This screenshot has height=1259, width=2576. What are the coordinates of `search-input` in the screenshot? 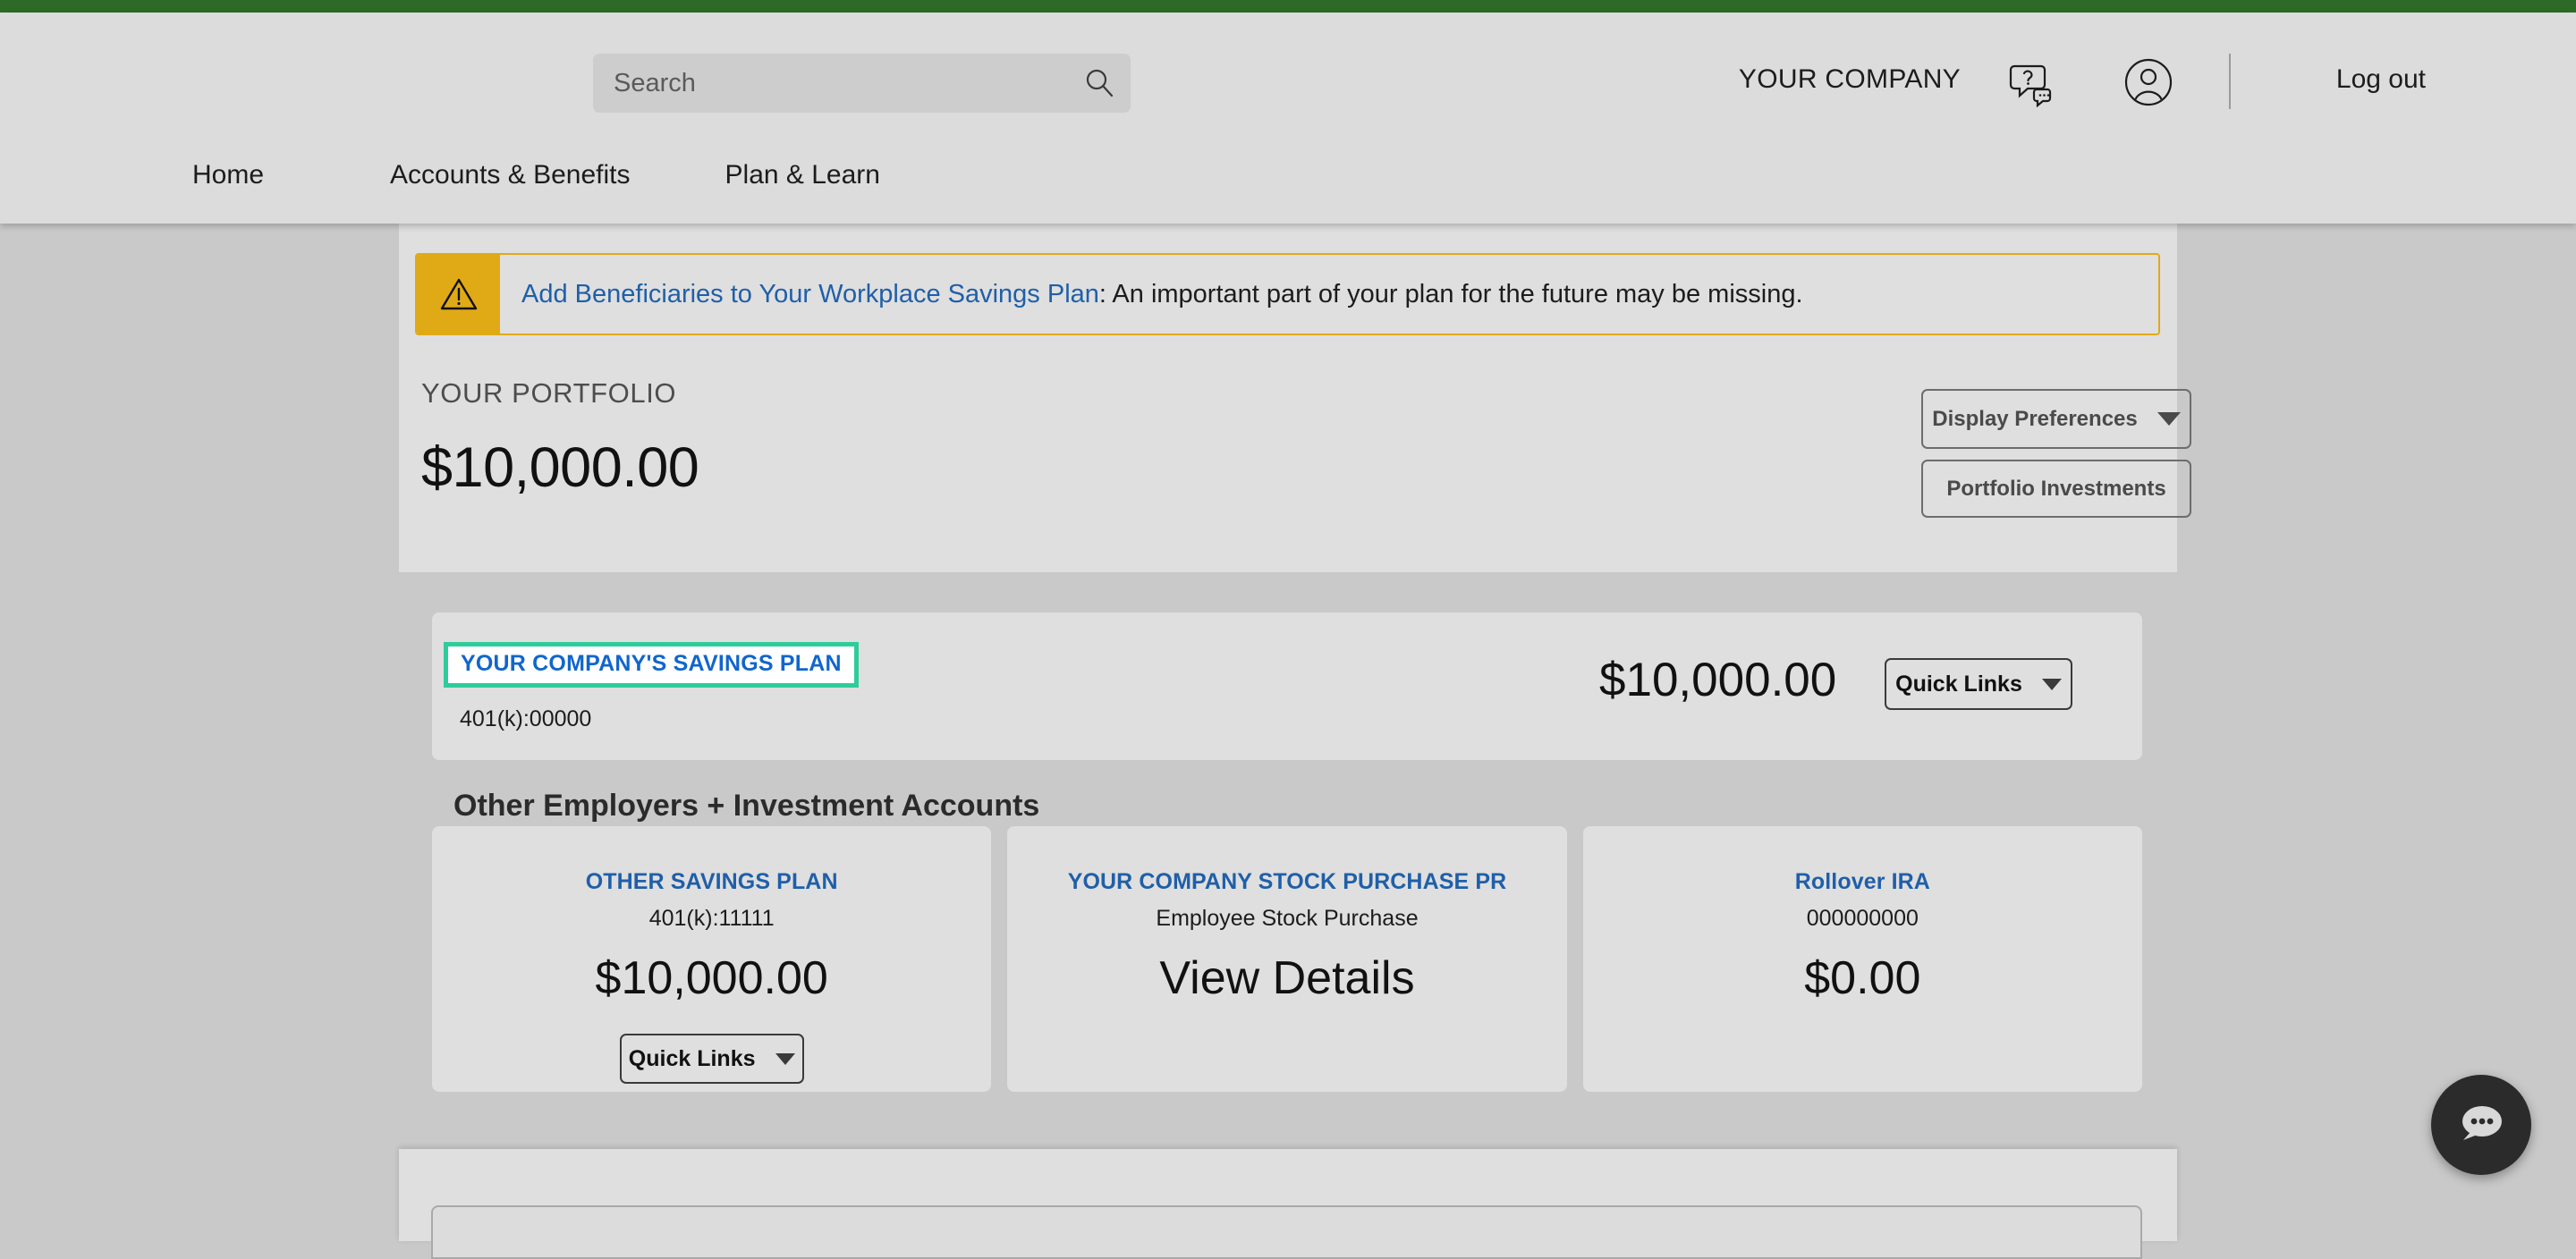 It's located at (830, 83).